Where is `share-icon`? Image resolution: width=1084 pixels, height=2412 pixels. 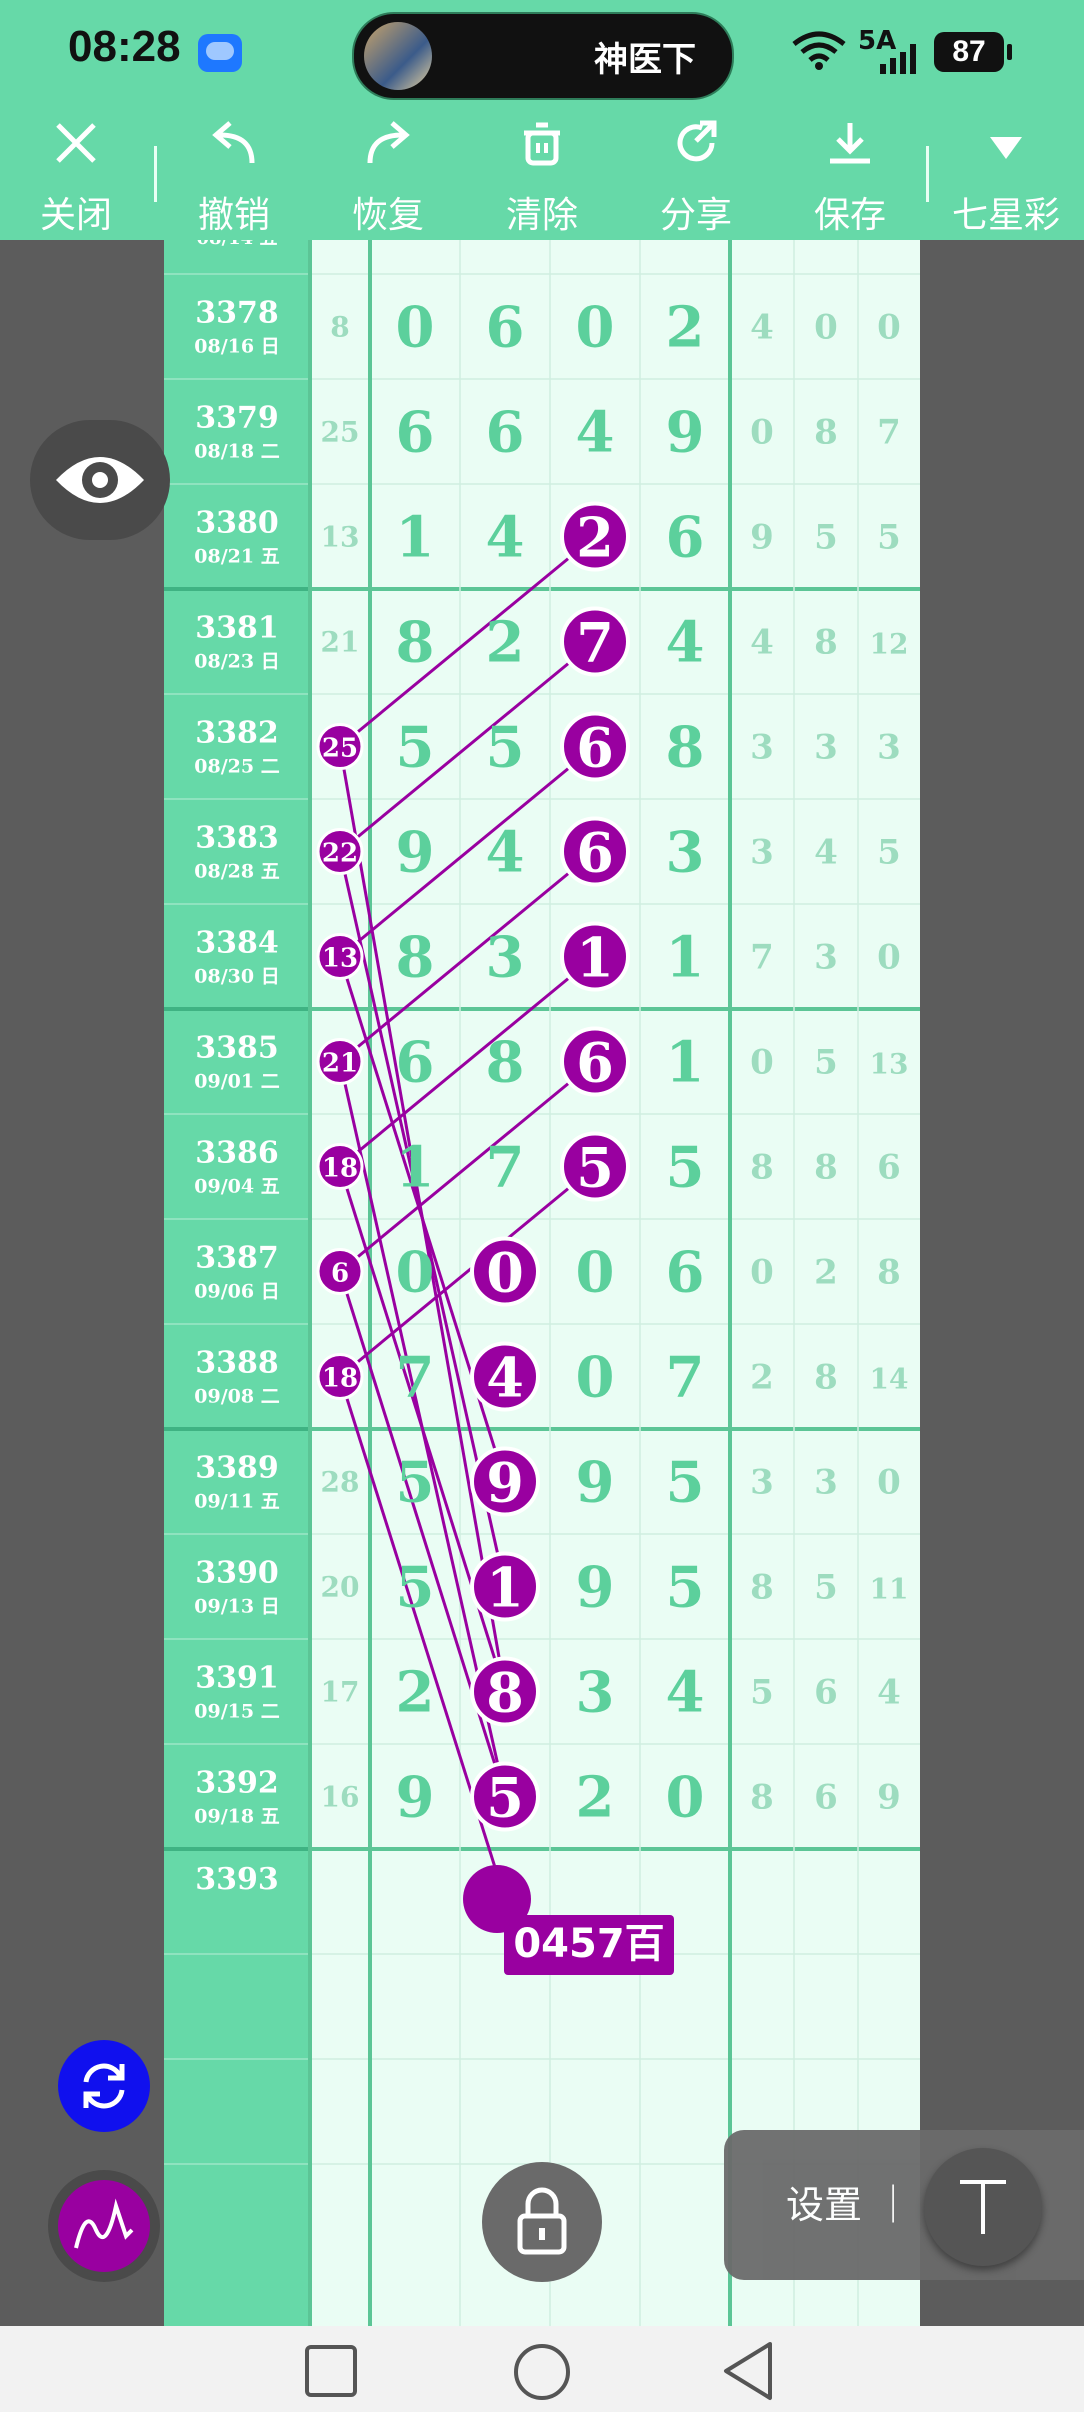
share-icon is located at coordinates (696, 154).